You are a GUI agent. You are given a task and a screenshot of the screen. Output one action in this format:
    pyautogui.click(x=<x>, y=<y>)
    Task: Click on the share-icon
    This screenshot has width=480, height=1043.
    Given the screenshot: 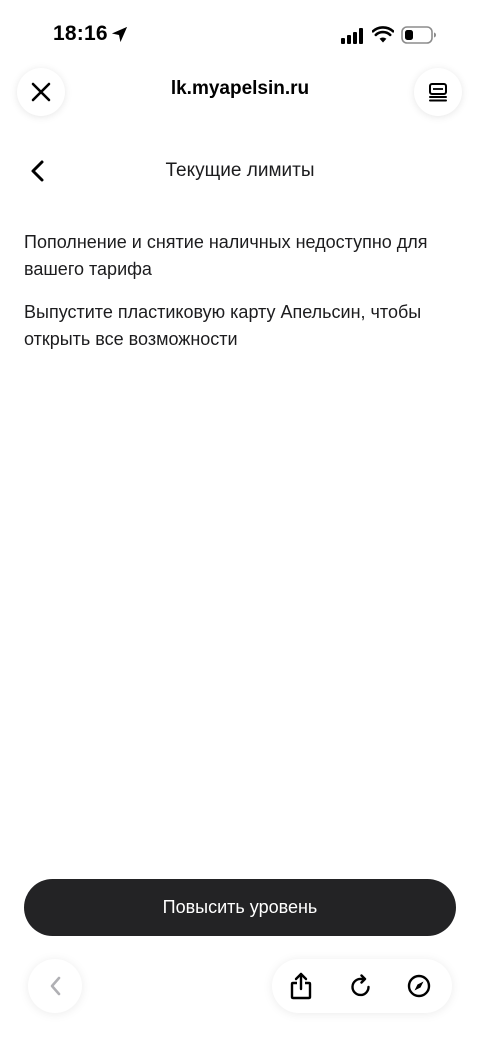 What is the action you would take?
    pyautogui.click(x=301, y=986)
    